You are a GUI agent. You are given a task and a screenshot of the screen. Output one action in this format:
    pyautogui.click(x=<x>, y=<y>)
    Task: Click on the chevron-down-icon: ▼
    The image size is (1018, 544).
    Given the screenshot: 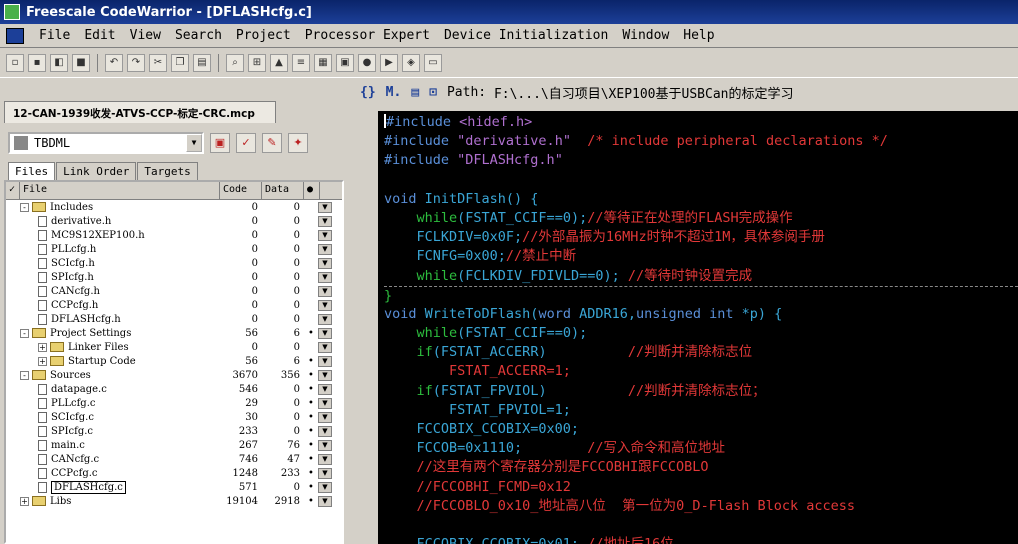 What is the action you would take?
    pyautogui.click(x=194, y=143)
    